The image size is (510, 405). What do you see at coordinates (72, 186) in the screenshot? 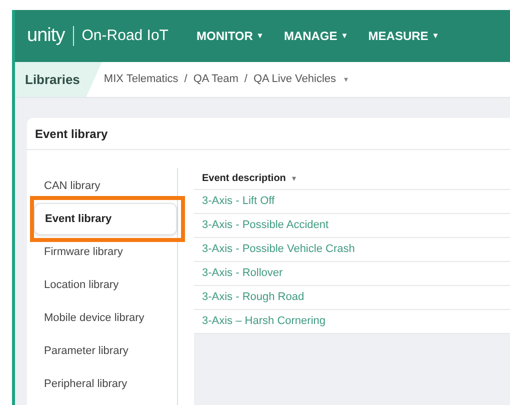
I see `sidebar-item: CAN library` at bounding box center [72, 186].